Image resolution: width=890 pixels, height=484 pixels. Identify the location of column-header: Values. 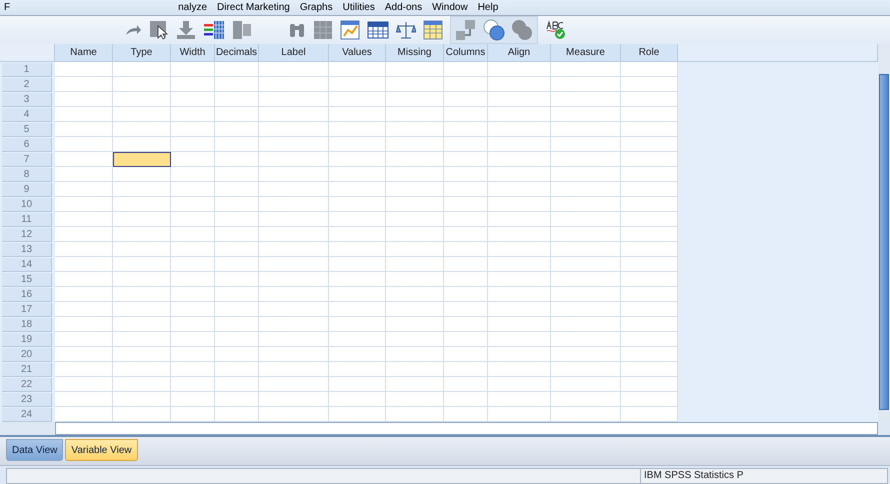
(357, 53).